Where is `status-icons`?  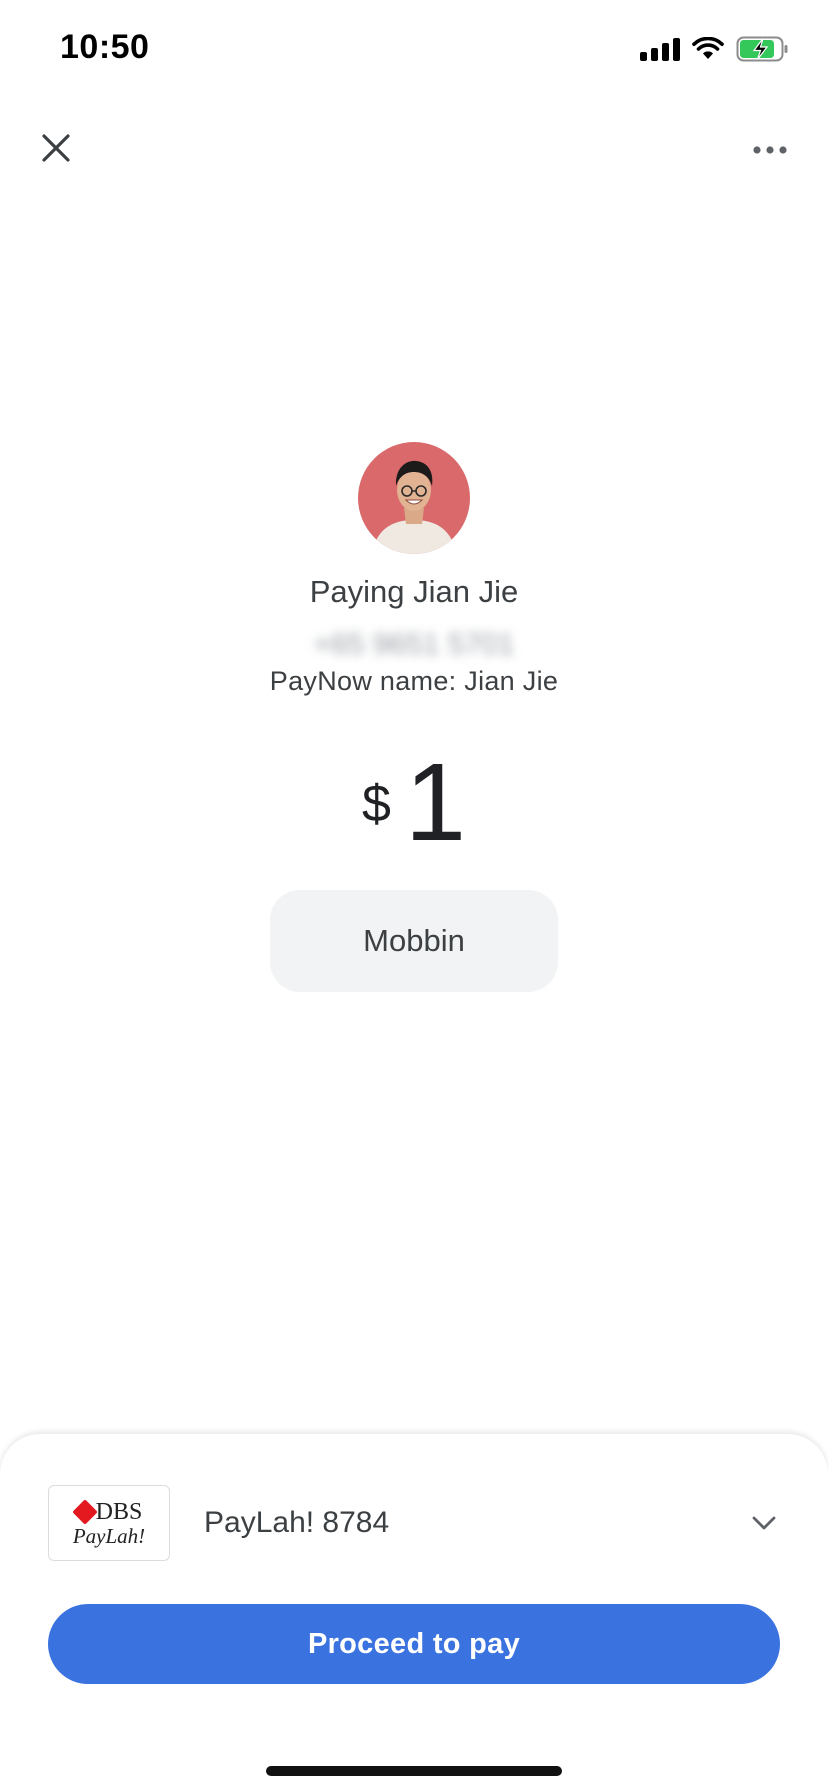
status-icons is located at coordinates (715, 49).